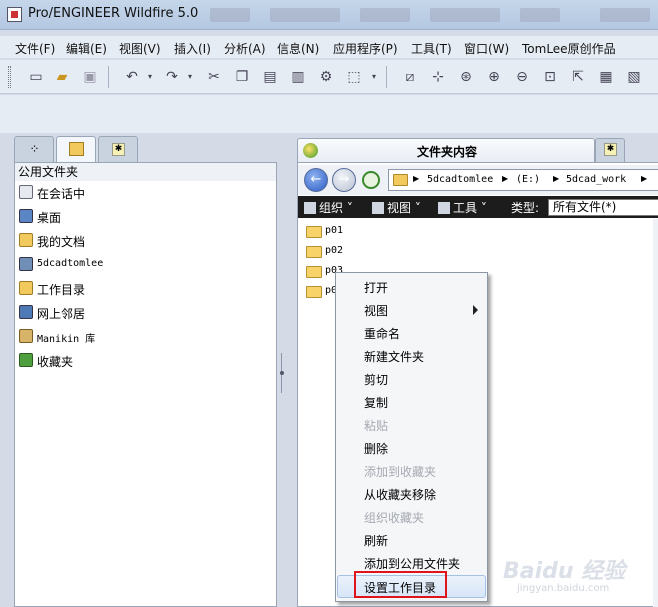 The width and height of the screenshot is (658, 607). I want to click on toolbar-band, so click(329, 114).